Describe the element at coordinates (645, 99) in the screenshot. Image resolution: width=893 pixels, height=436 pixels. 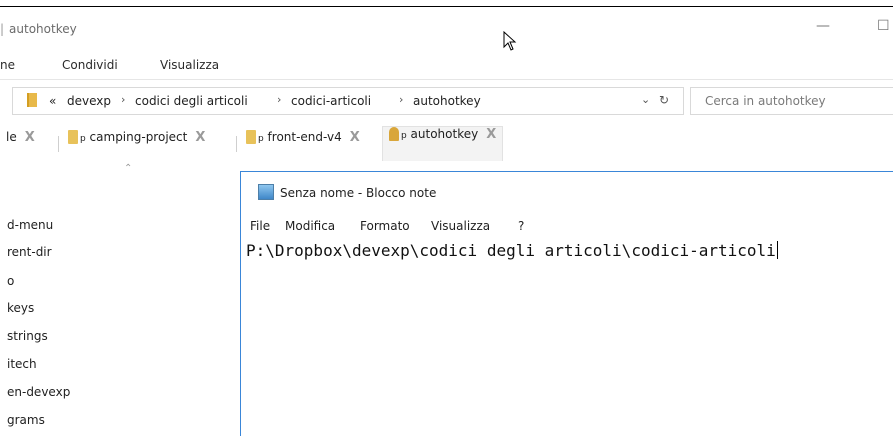
I see `chevron-down-icon: ⌄` at that location.